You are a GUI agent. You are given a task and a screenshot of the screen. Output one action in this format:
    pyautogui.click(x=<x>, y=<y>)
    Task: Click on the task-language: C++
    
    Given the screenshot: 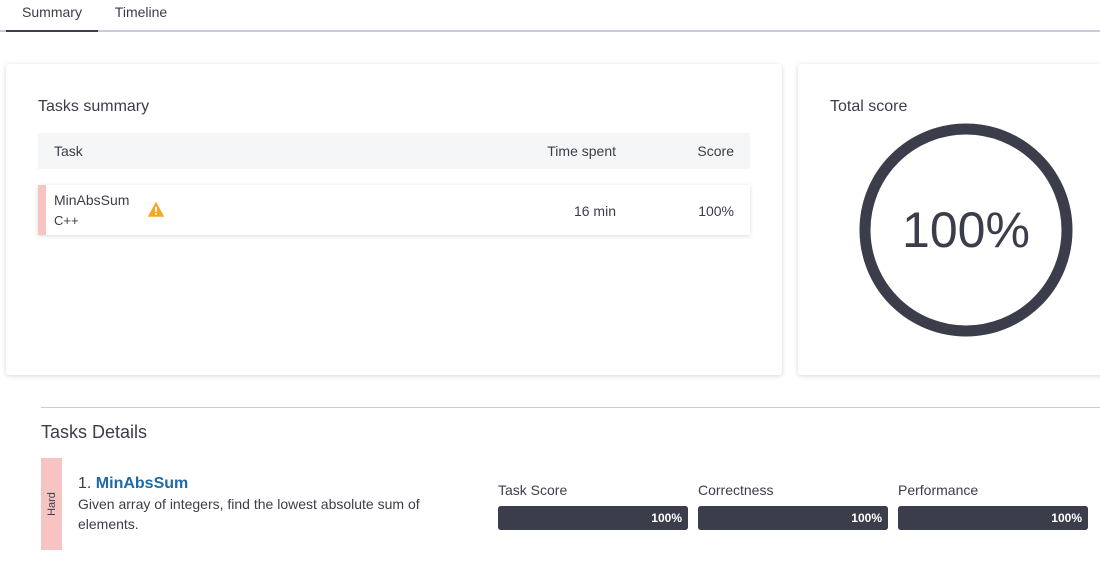 What is the action you would take?
    pyautogui.click(x=66, y=220)
    